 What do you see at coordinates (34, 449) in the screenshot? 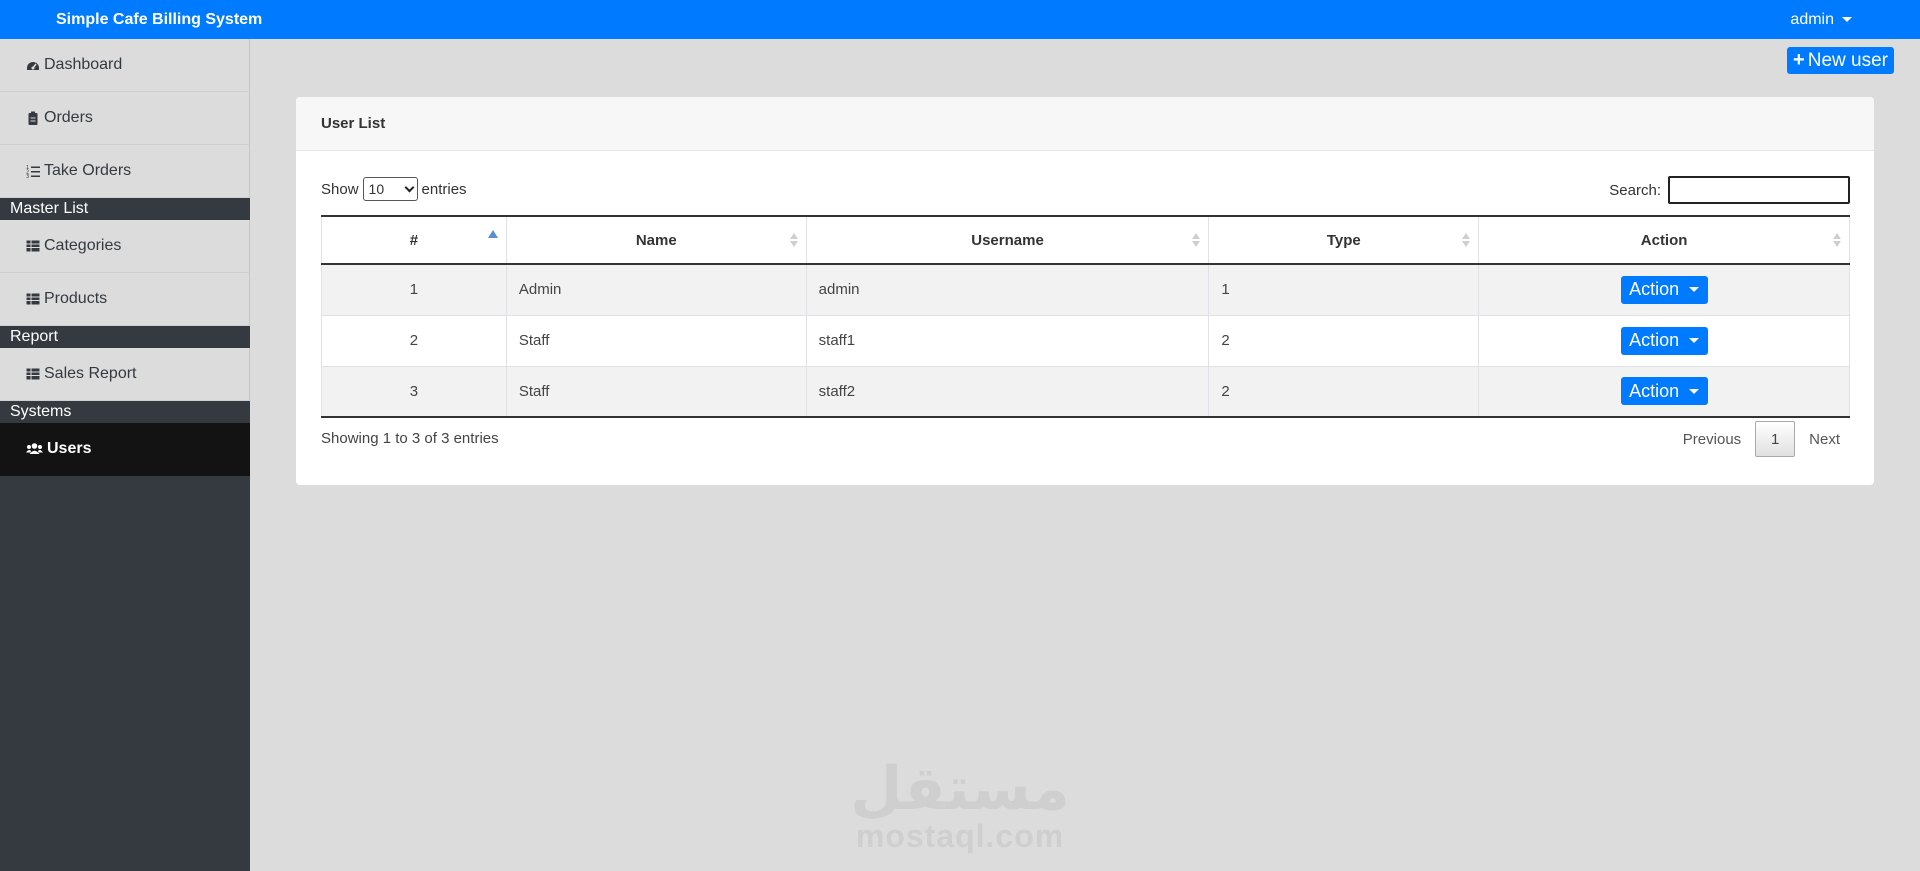
I see `users-icon` at bounding box center [34, 449].